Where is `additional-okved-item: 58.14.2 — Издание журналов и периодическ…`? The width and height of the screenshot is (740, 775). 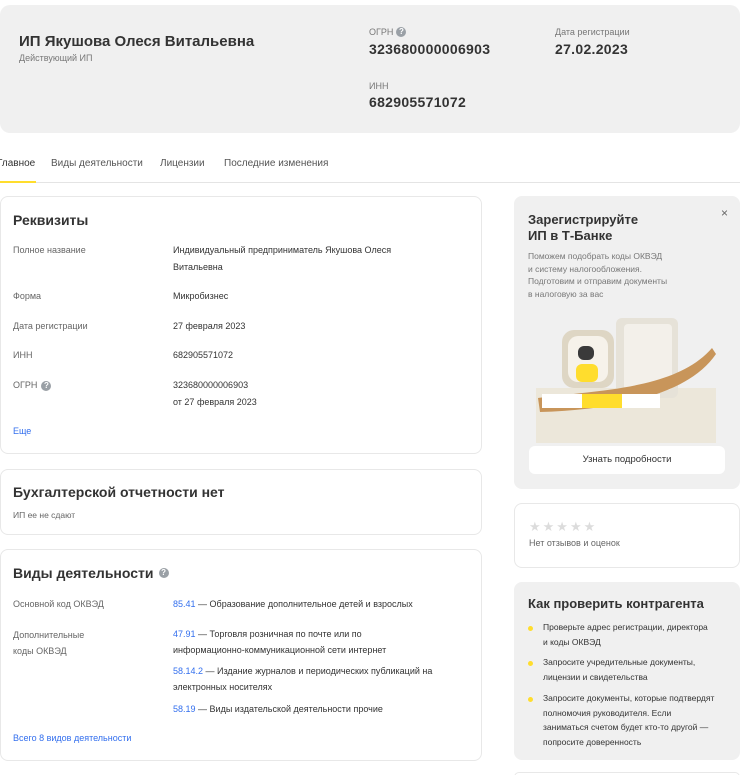
additional-okved-item: 58.14.2 — Издание журналов и периодическ… is located at coordinates (303, 679).